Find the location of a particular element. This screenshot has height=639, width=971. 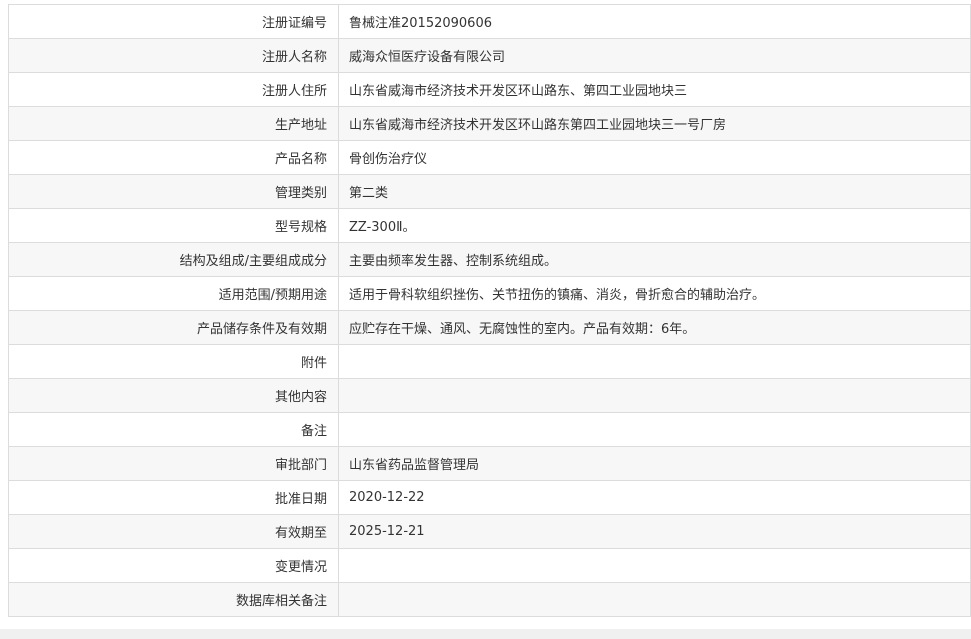

row-label-model-spec: 型号规格 is located at coordinates (173, 225).